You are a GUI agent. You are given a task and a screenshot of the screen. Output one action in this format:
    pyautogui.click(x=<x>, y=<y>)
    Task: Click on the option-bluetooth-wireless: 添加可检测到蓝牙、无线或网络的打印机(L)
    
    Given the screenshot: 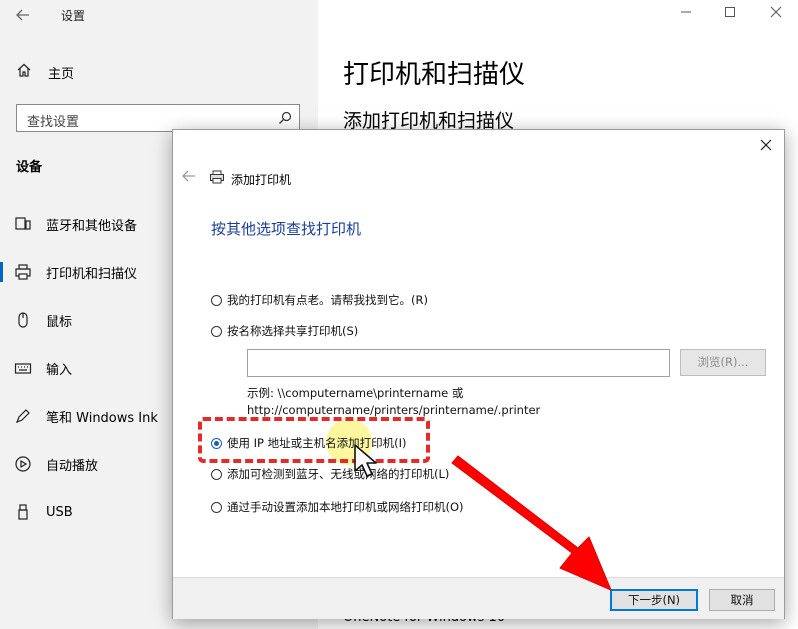 What is the action you would take?
    pyautogui.click(x=330, y=474)
    